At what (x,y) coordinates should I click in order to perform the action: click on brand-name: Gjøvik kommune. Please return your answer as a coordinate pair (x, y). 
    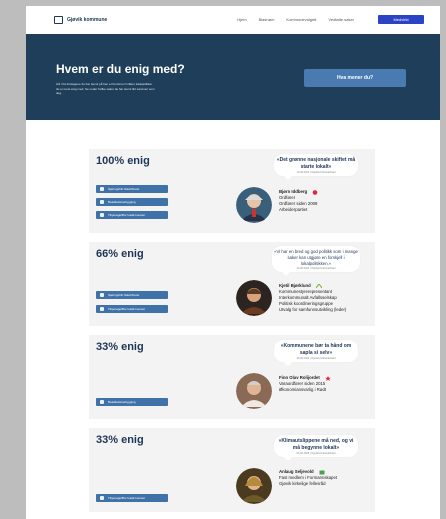
    Looking at the image, I should click on (87, 20).